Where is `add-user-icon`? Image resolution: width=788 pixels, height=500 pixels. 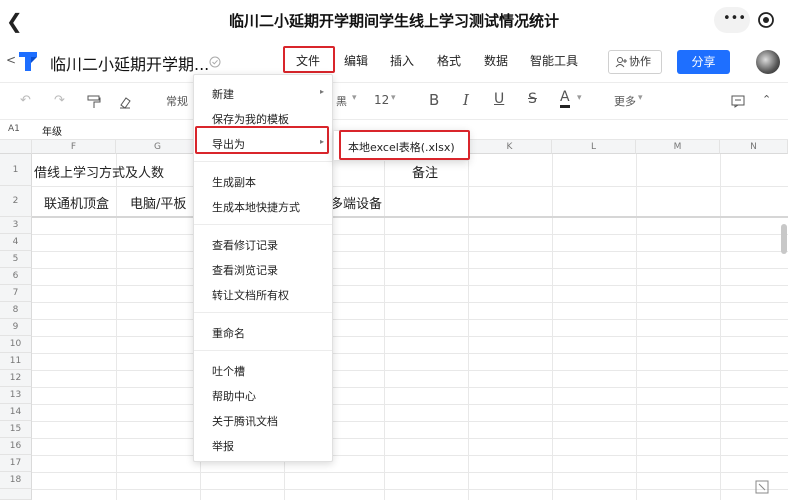
add-user-icon is located at coordinates (621, 62).